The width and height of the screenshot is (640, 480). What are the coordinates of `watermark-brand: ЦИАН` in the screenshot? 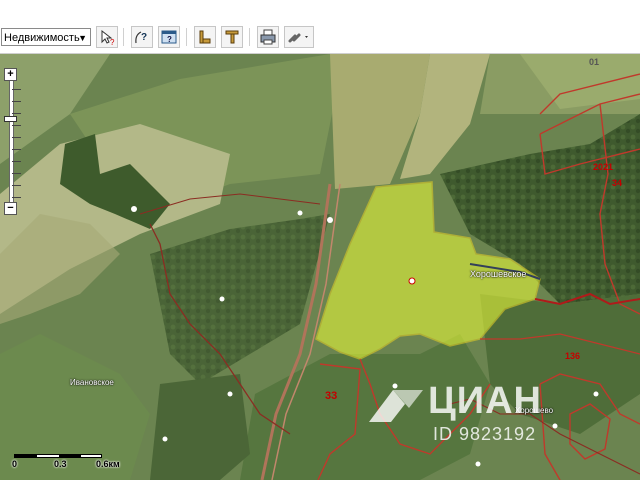 It's located at (485, 401).